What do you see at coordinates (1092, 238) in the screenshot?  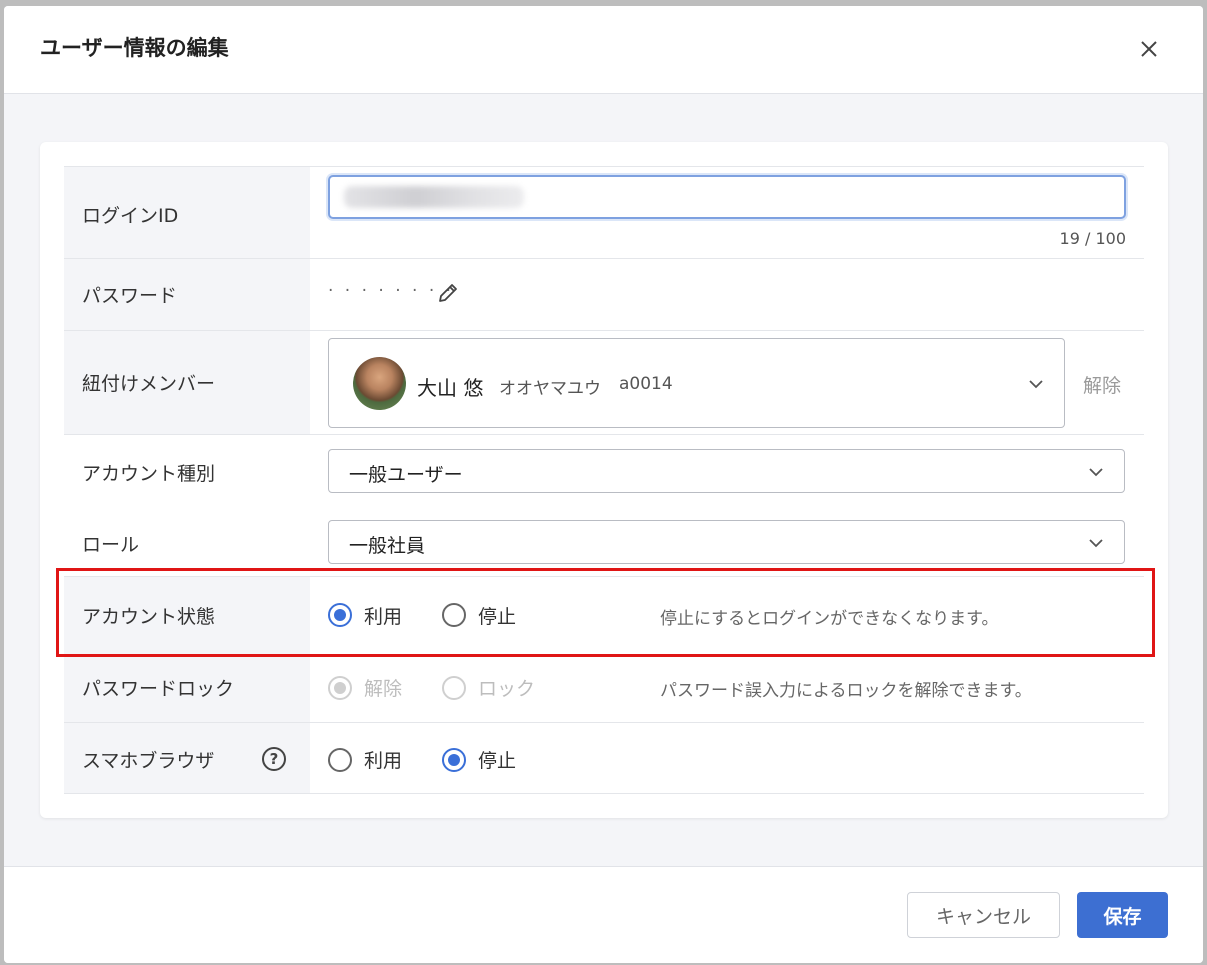 I see `login-id-counter: 19 / 100` at bounding box center [1092, 238].